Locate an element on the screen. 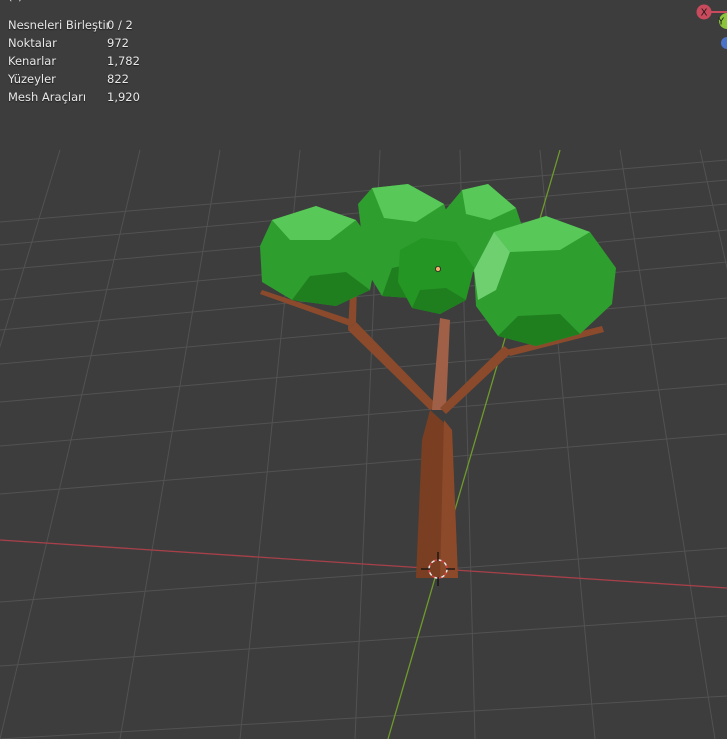 This screenshot has height=739, width=727. stat-label: Noktalar is located at coordinates (32, 43).